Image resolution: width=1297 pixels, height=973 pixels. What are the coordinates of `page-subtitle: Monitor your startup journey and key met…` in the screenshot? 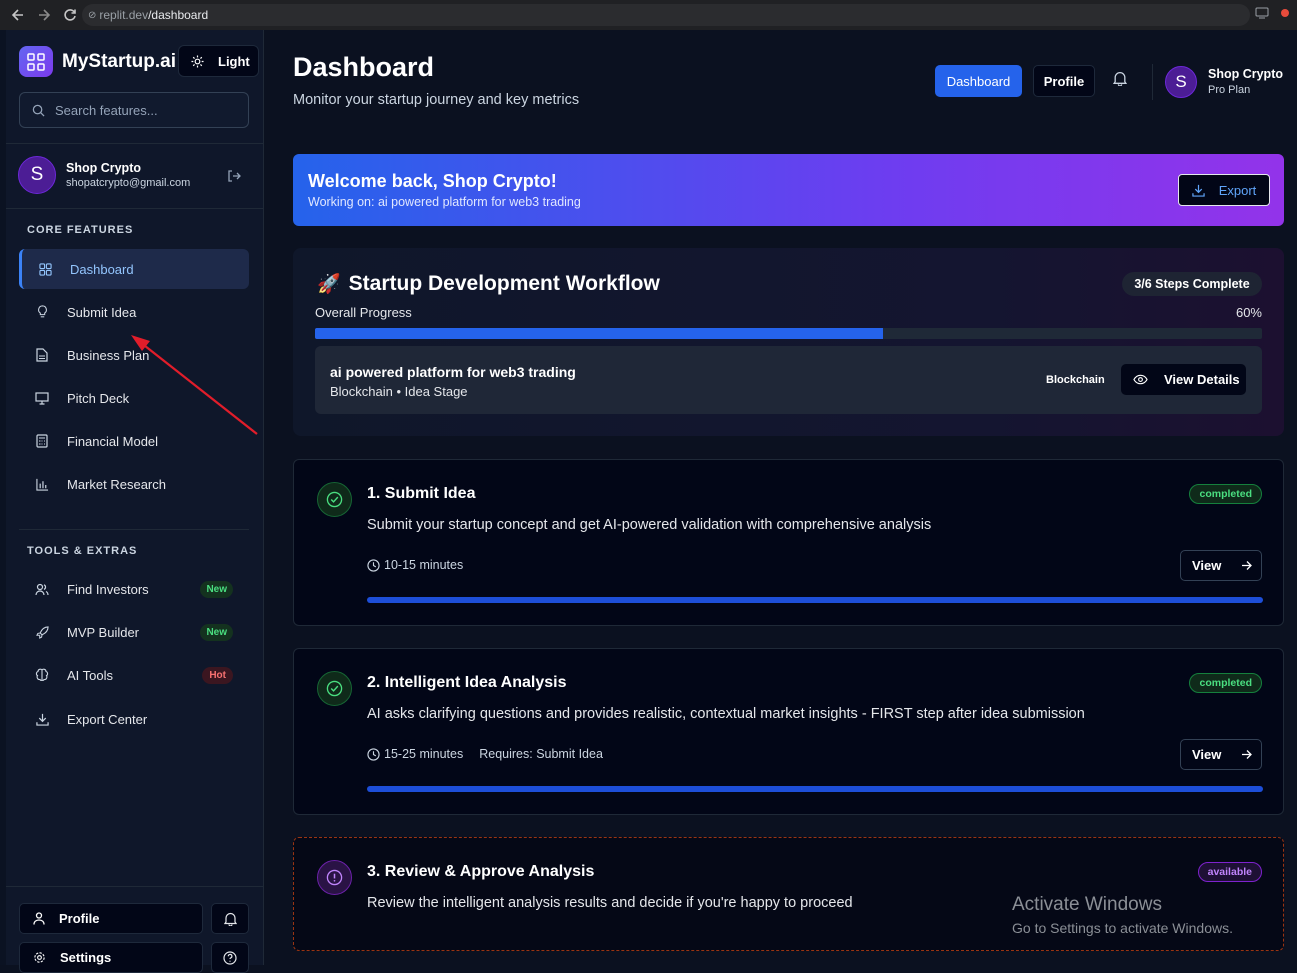 It's located at (436, 100).